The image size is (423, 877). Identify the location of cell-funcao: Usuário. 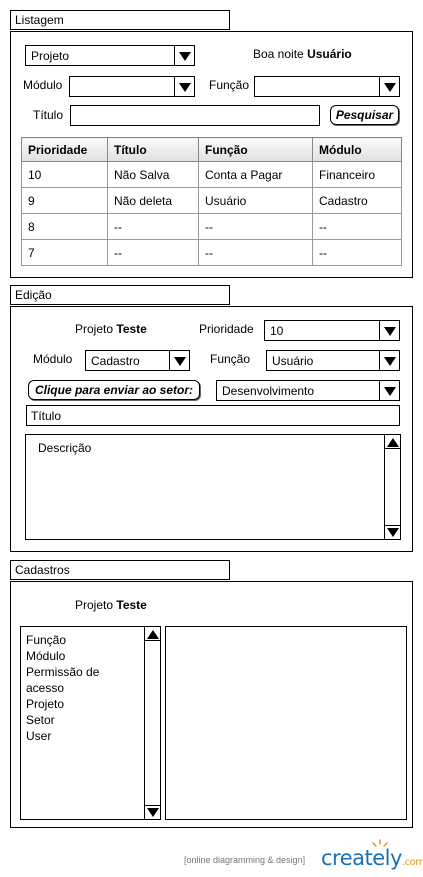
(255, 200).